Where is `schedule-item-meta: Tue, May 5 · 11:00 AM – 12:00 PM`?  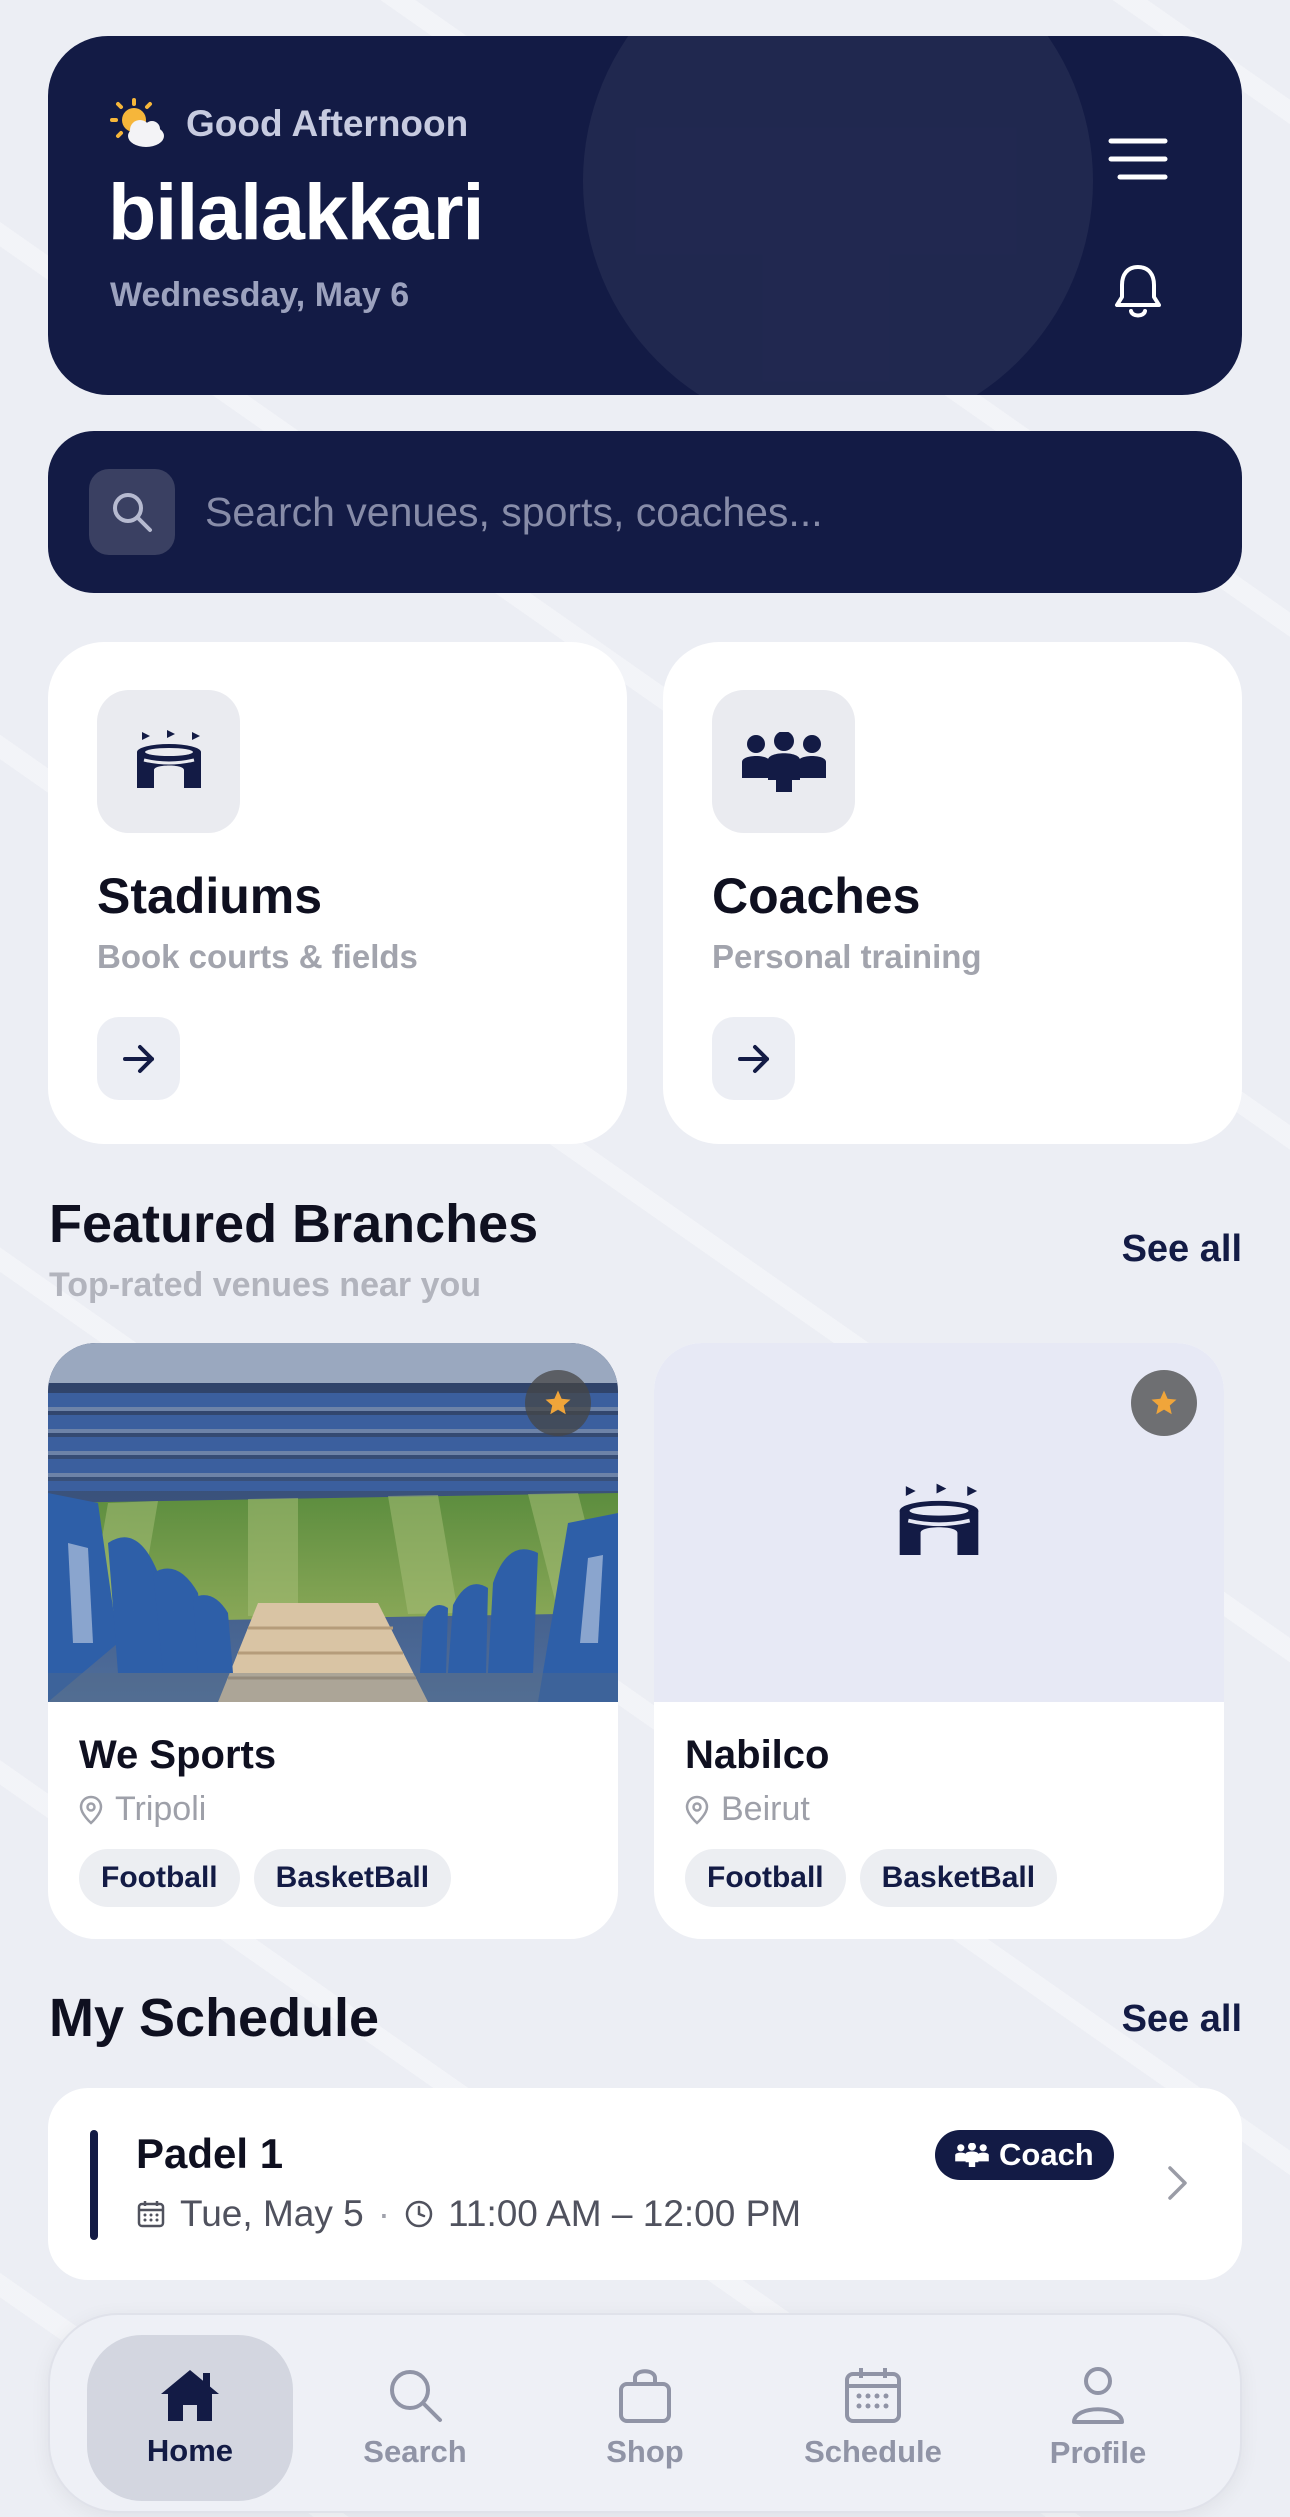 schedule-item-meta: Tue, May 5 · 11:00 AM – 12:00 PM is located at coordinates (468, 2214).